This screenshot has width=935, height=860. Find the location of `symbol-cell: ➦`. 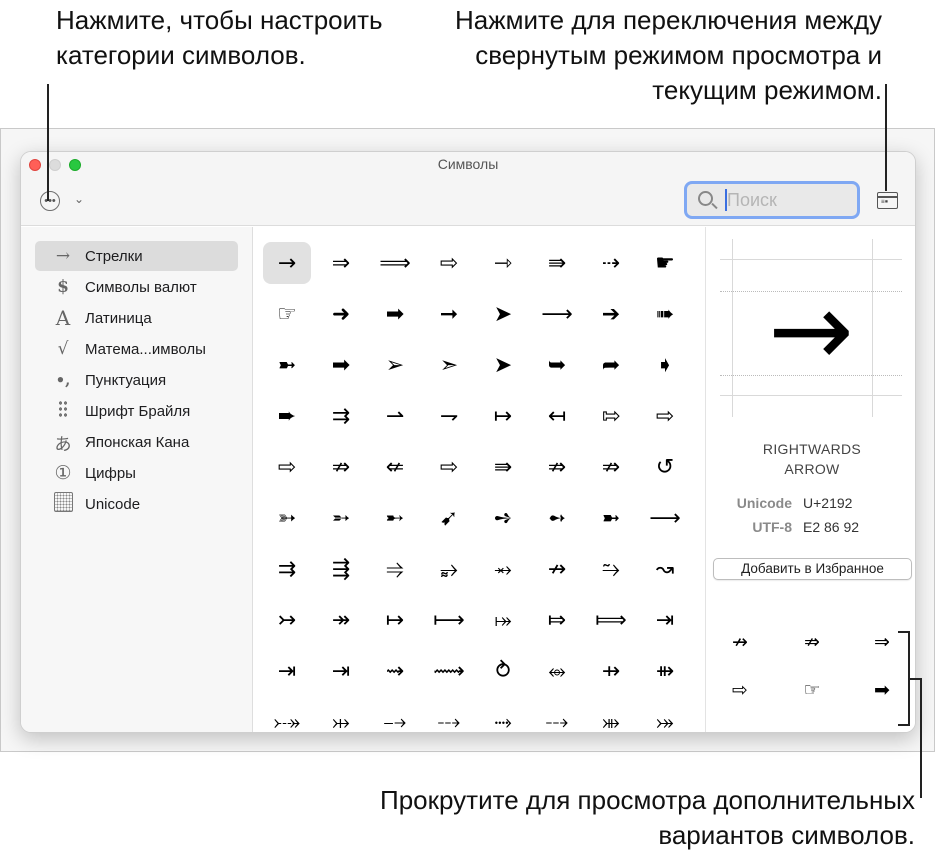

symbol-cell: ➦ is located at coordinates (611, 365).